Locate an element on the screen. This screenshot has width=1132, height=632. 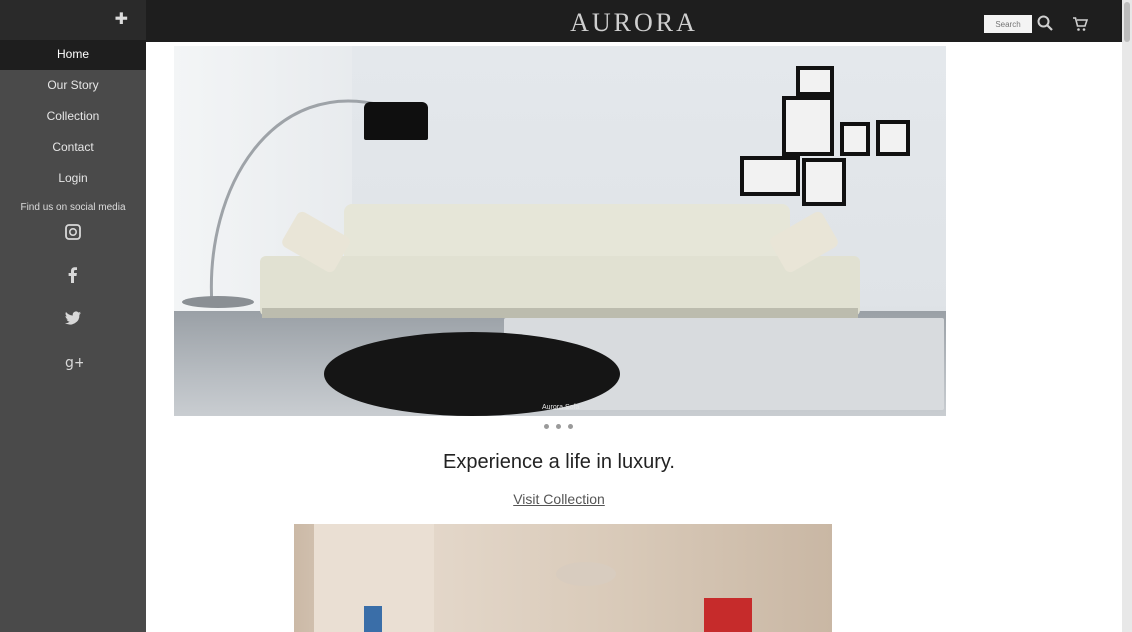
ceiling-lamp is located at coordinates (586, 574).